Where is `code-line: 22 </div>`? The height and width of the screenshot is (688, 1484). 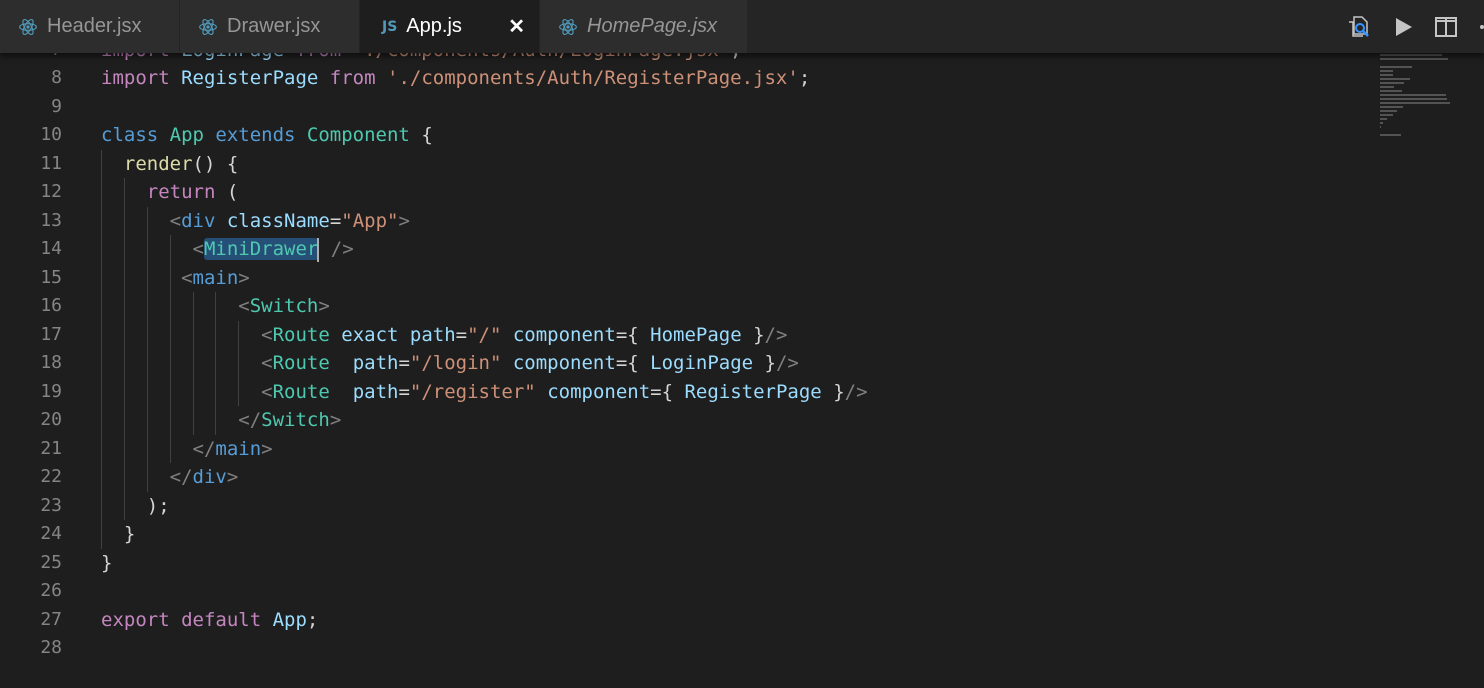
code-line: 22 </div> is located at coordinates (685, 477).